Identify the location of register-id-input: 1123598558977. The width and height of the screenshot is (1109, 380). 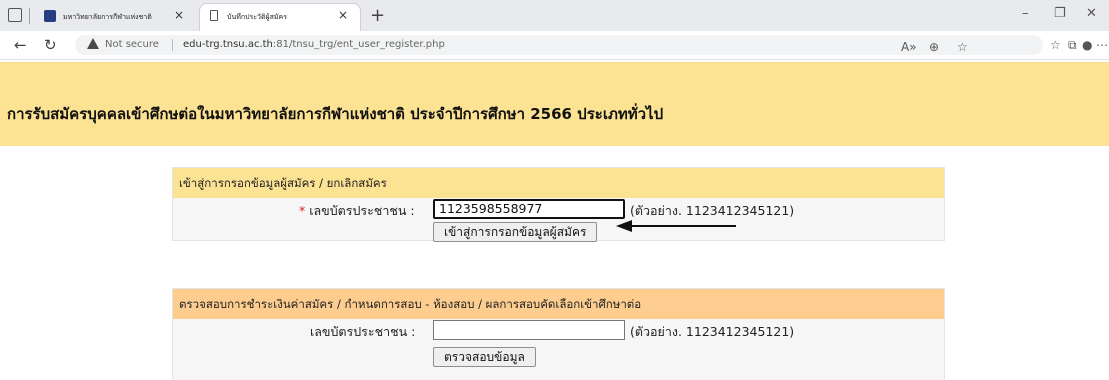
(529, 209).